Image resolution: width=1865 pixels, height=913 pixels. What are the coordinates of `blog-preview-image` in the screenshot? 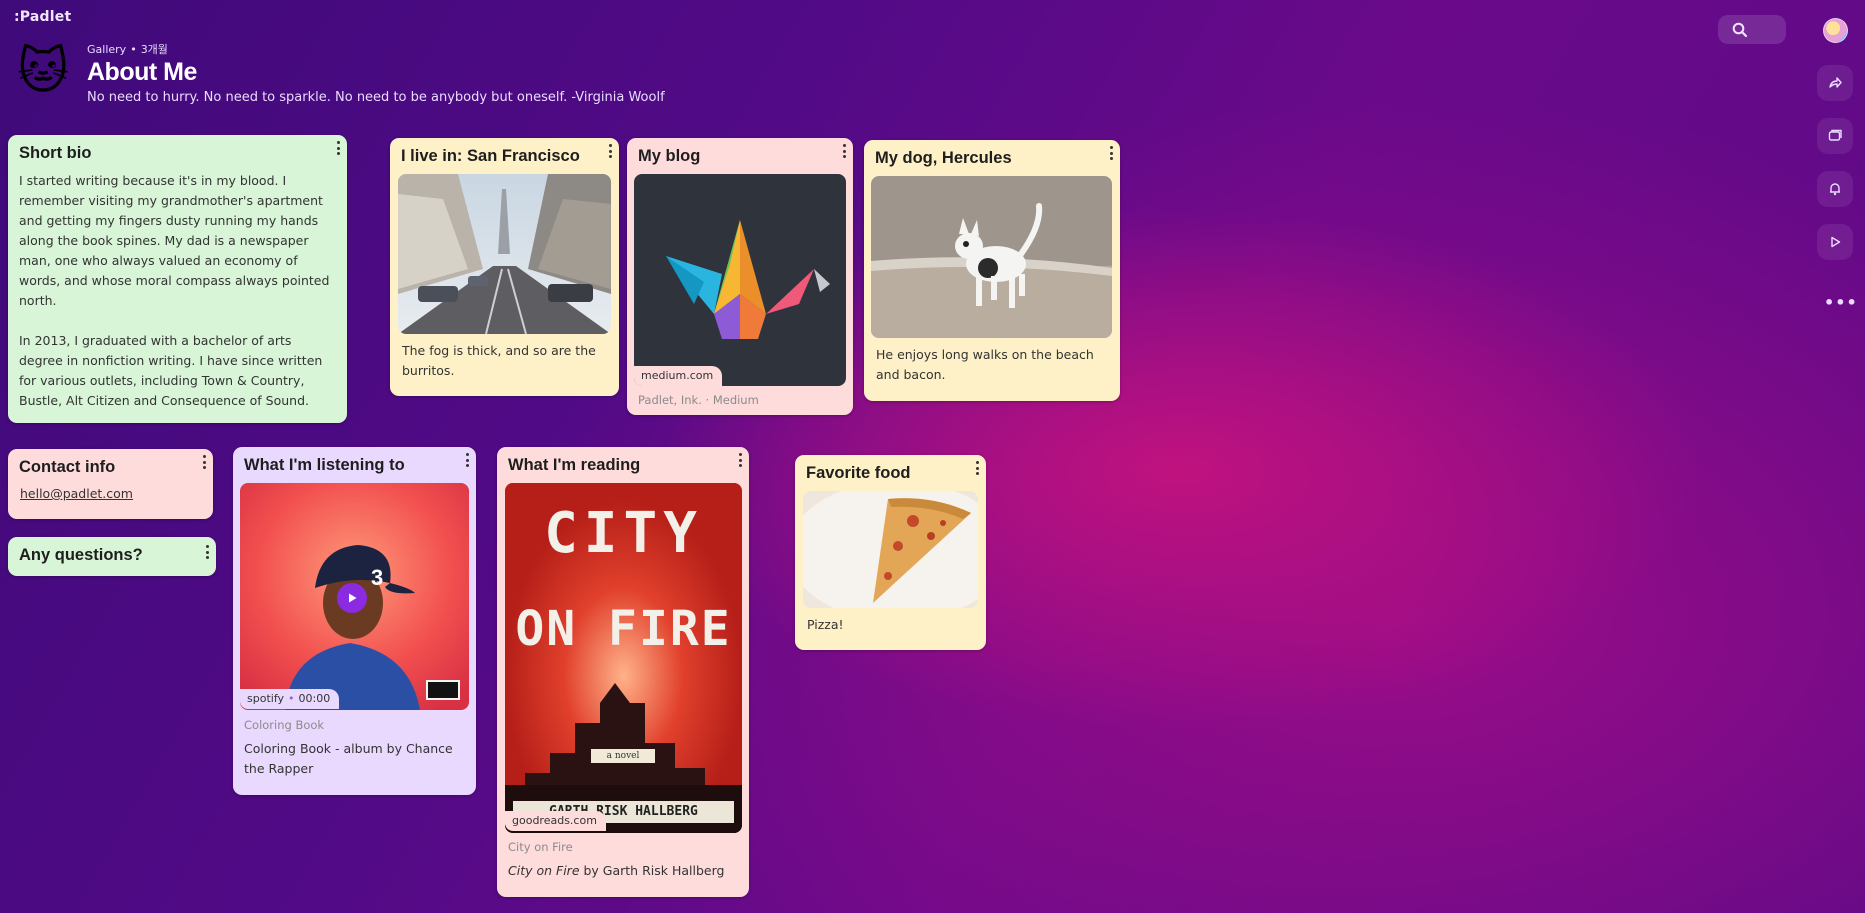 It's located at (740, 280).